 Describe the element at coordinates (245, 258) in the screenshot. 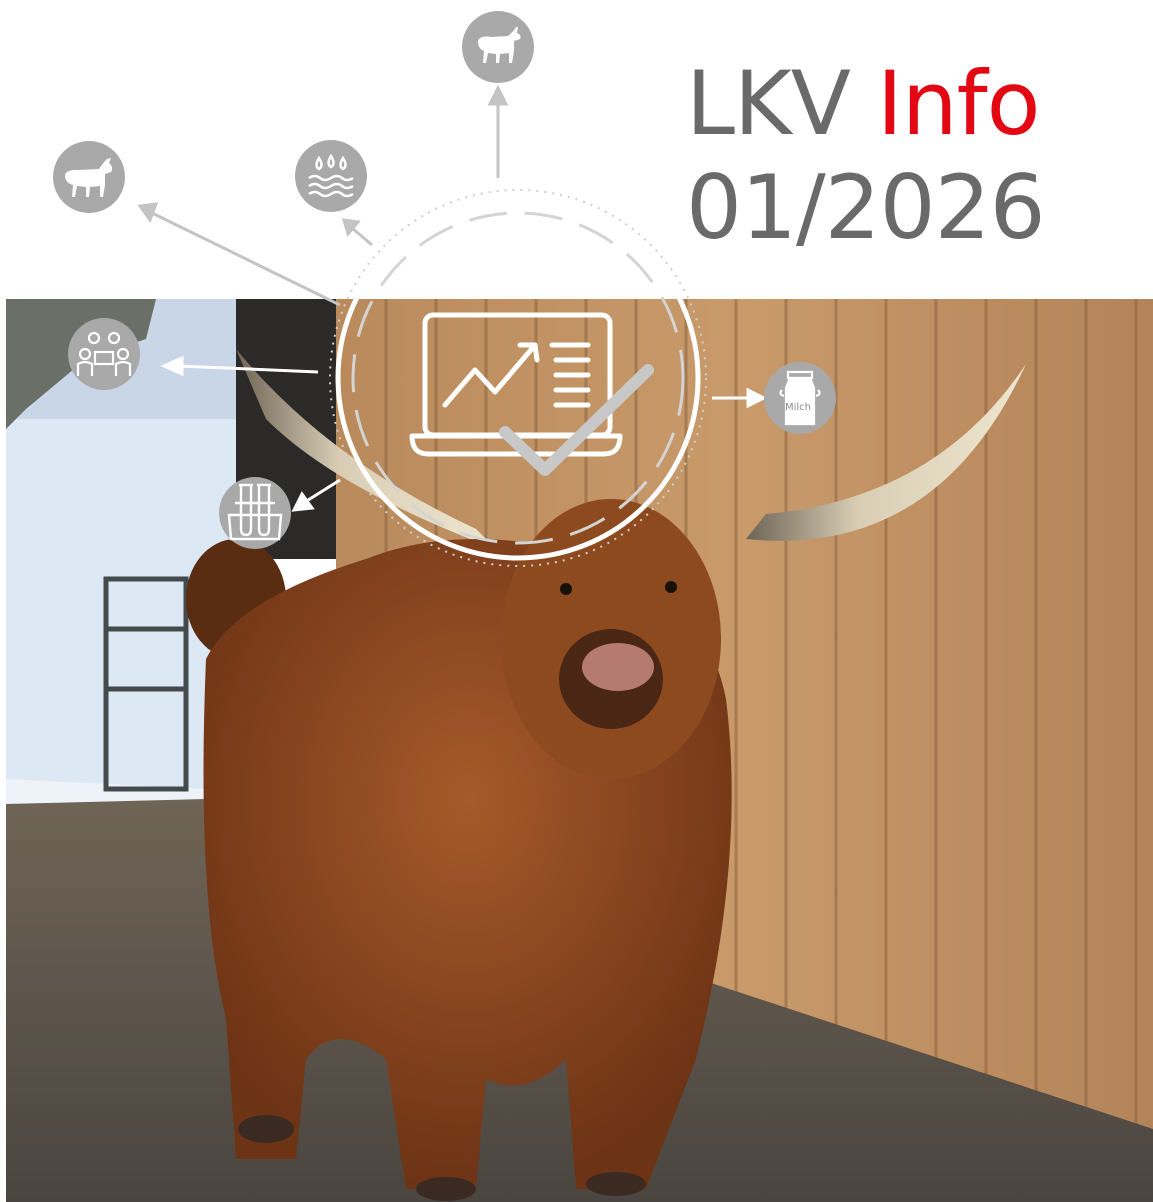

I see `arrow-up-left` at that location.